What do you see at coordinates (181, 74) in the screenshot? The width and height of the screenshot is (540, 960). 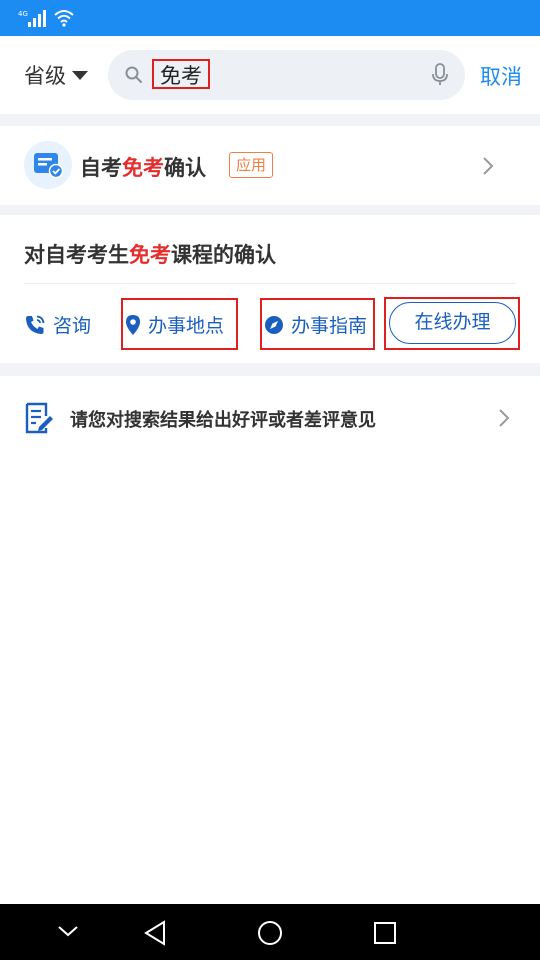 I see `search-input: 免考` at bounding box center [181, 74].